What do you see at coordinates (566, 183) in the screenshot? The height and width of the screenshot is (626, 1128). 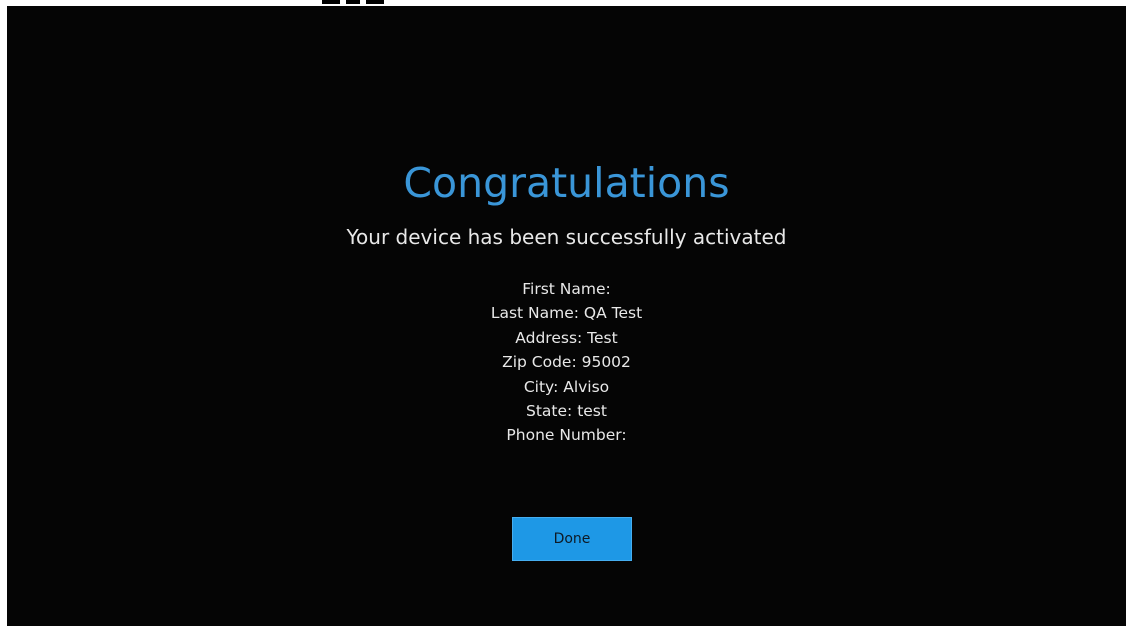 I see `congratulations-title: Congratulations` at bounding box center [566, 183].